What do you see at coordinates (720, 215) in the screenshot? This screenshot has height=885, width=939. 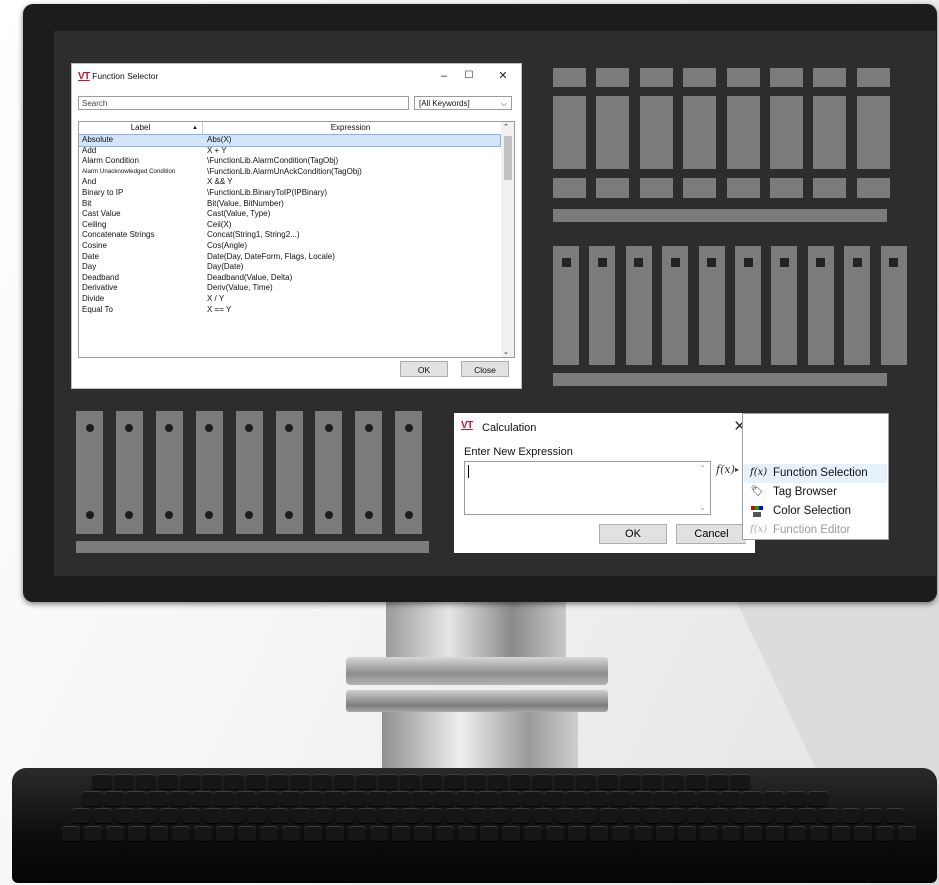 I see `panel-bar` at bounding box center [720, 215].